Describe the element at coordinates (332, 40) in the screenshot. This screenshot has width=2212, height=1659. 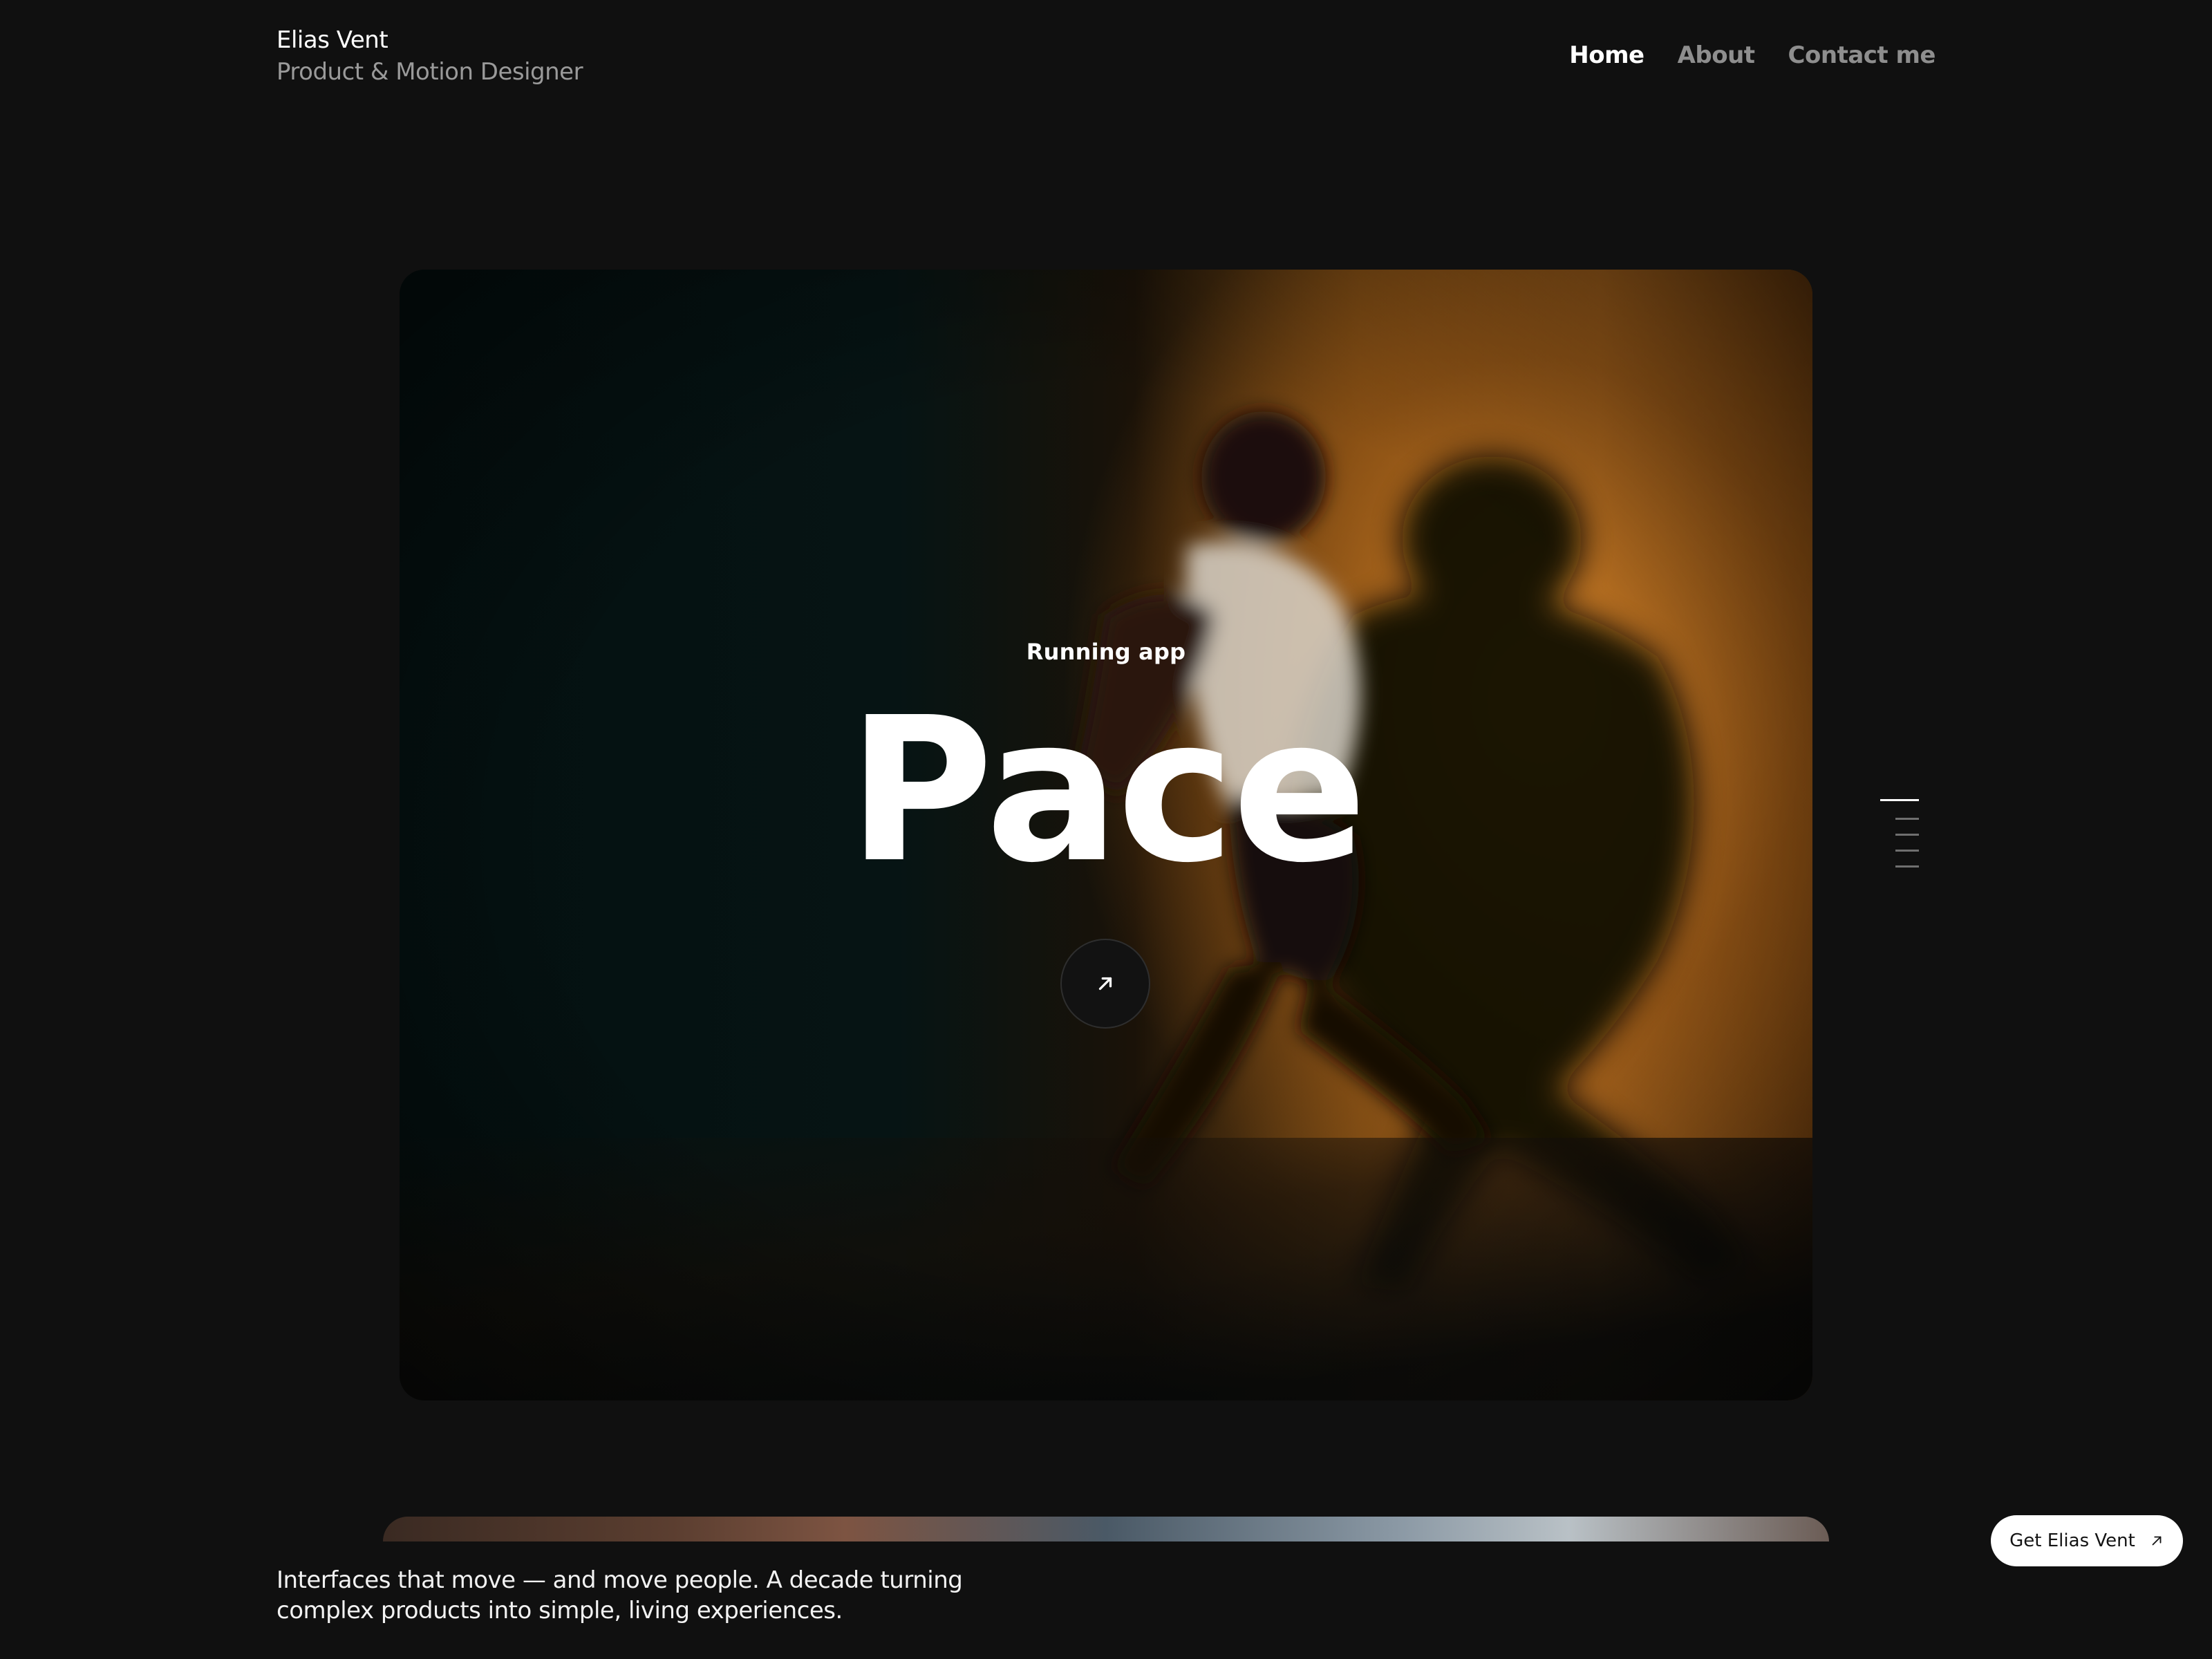
I see `designer-name: Elias Vent` at that location.